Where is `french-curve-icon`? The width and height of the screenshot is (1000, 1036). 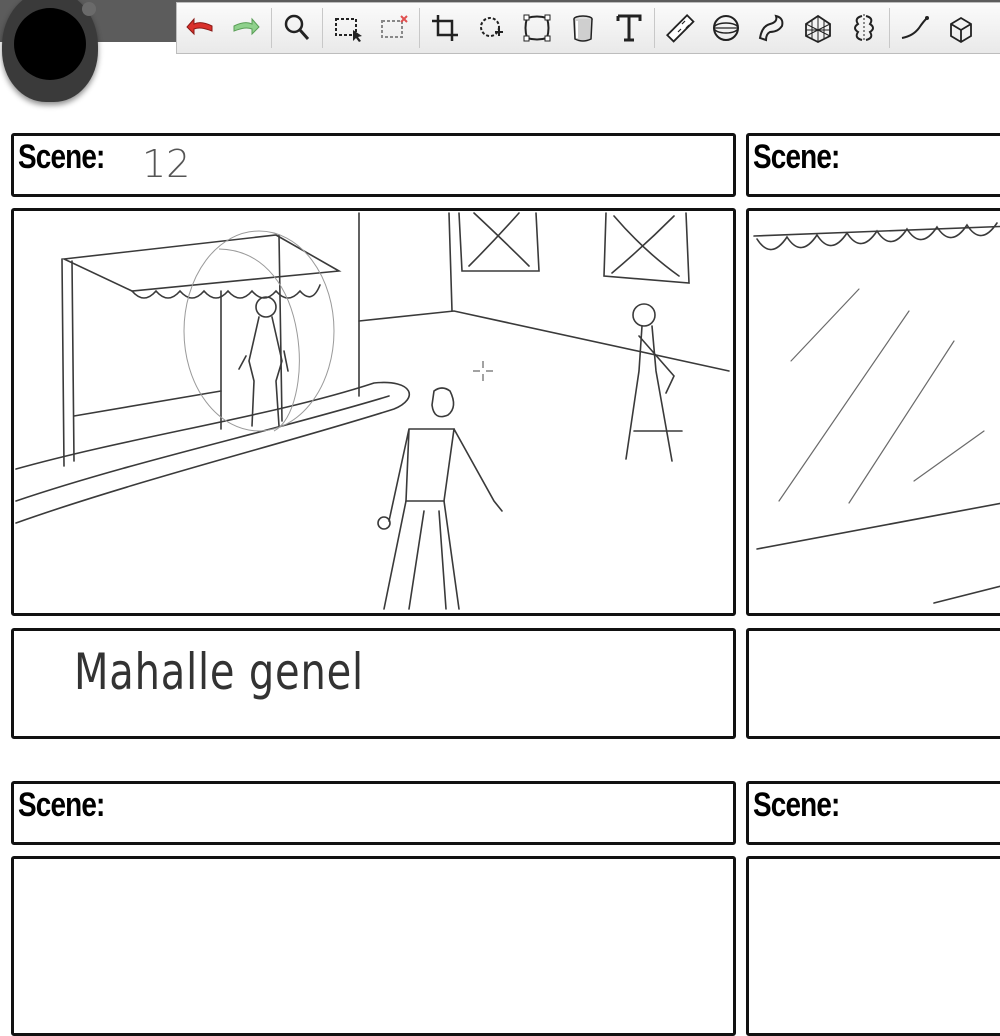
french-curve-icon is located at coordinates (771, 28).